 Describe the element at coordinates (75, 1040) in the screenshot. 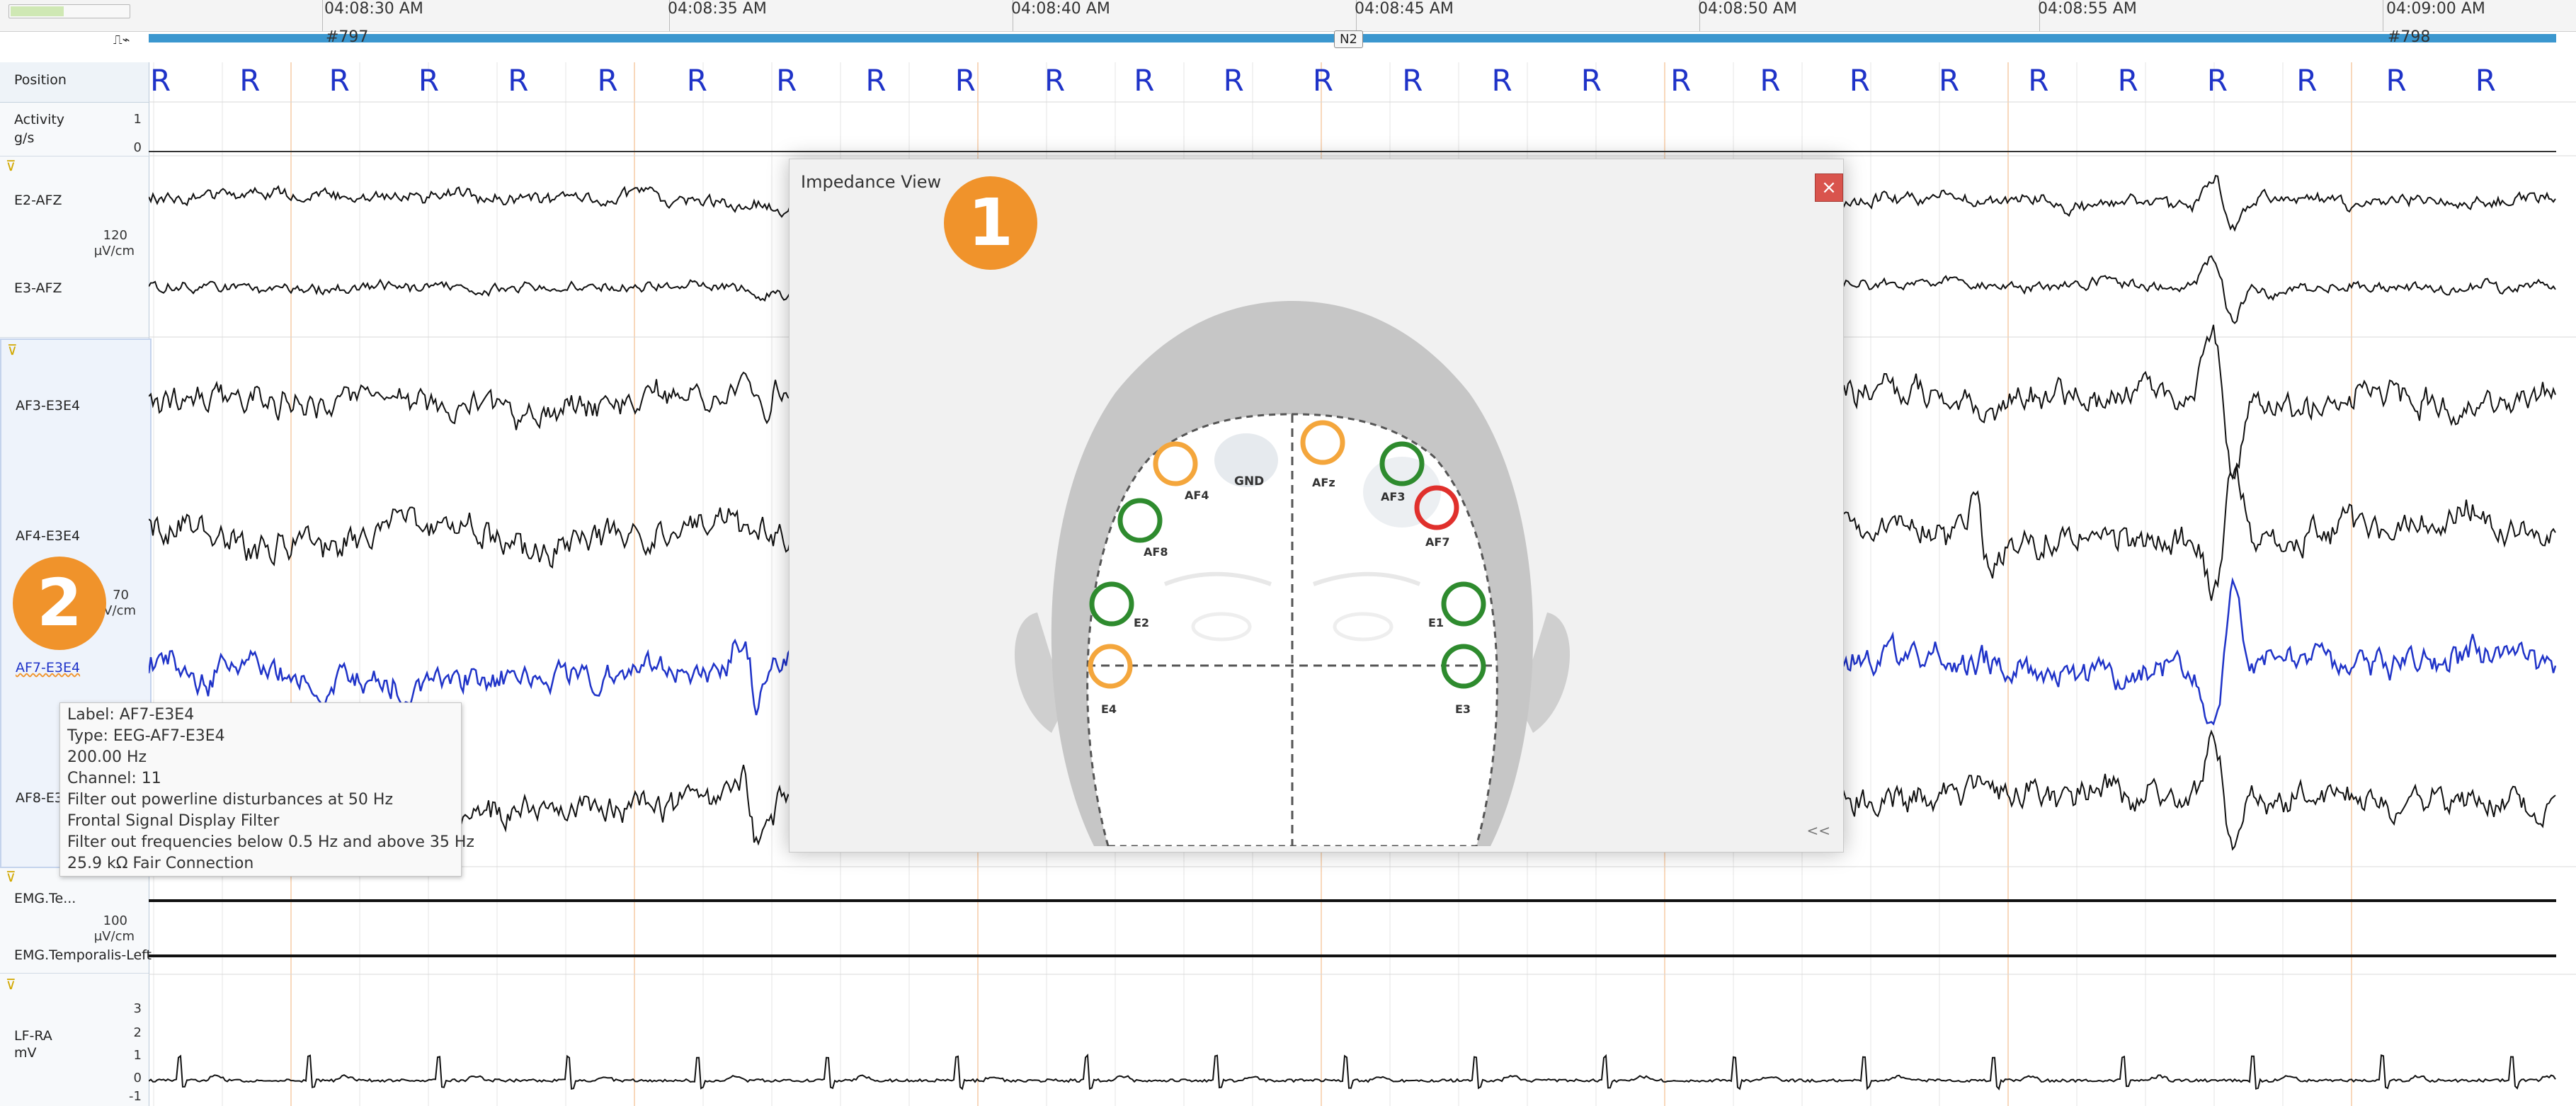

I see `ecg-group: ⊽ LF-RA mV 3 2 1 0 -1` at that location.